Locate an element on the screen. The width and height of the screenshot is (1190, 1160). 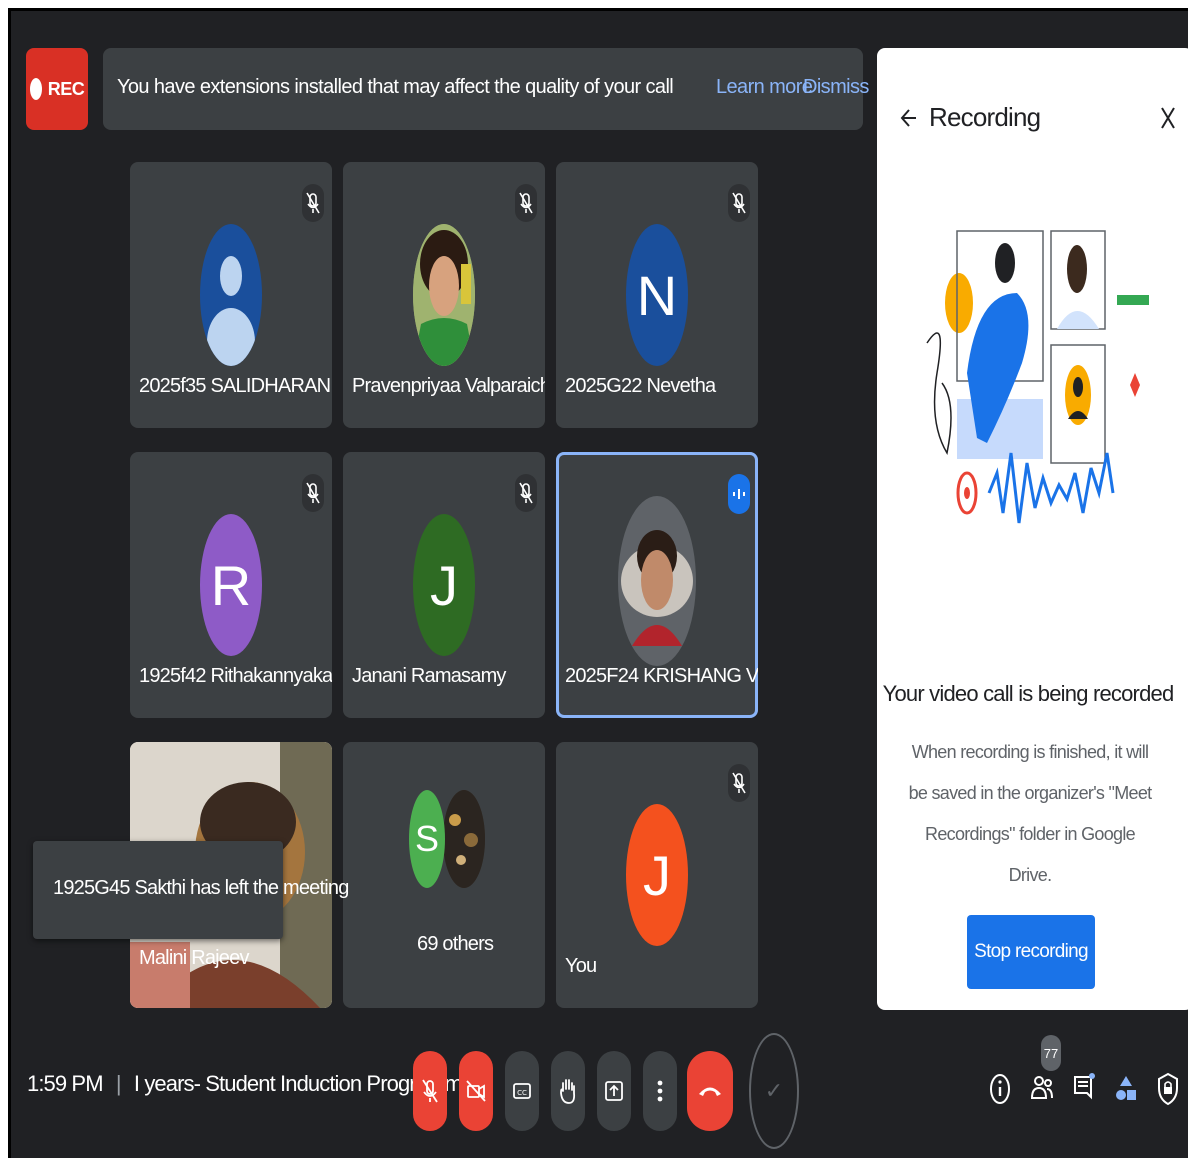
toast-text: 1925G45 Sakthi has left the meeting is located at coordinates (201, 888).